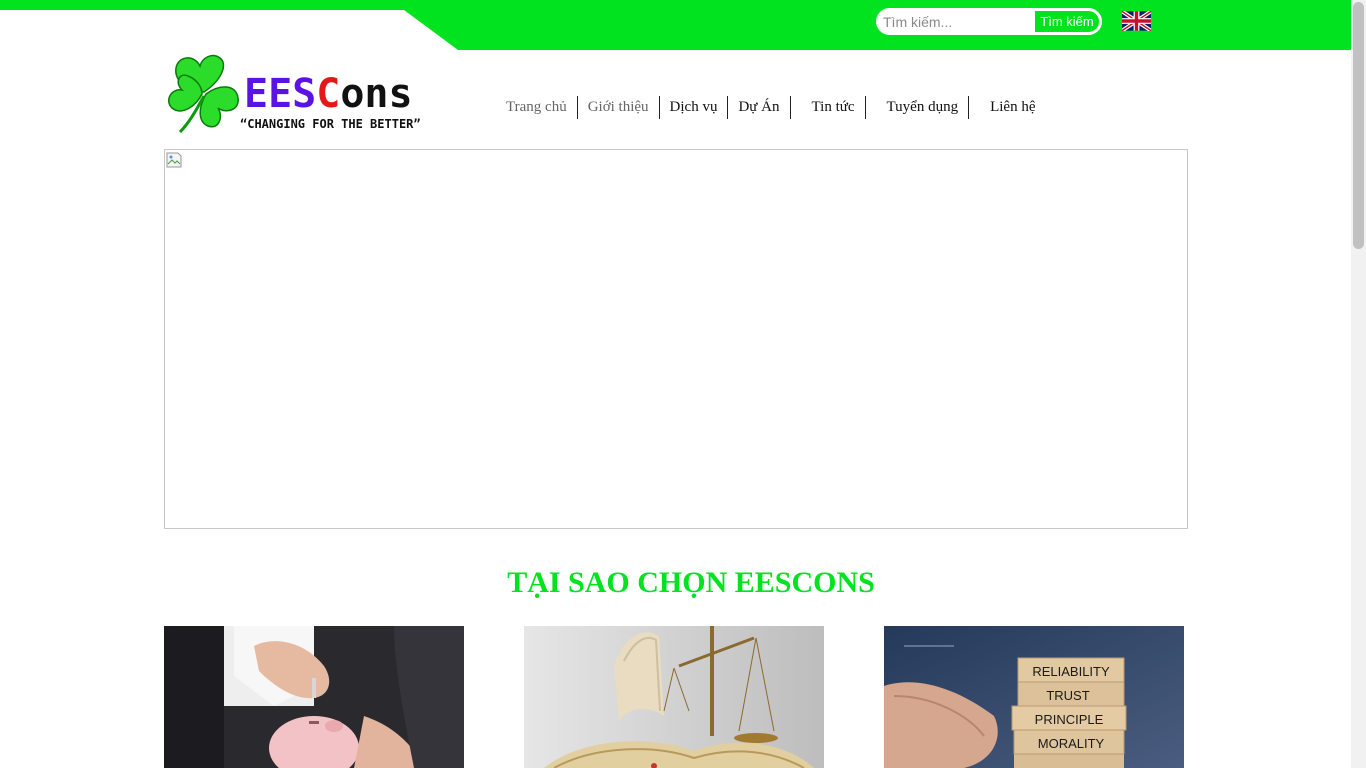  I want to click on clover-icon, so click(203, 94).